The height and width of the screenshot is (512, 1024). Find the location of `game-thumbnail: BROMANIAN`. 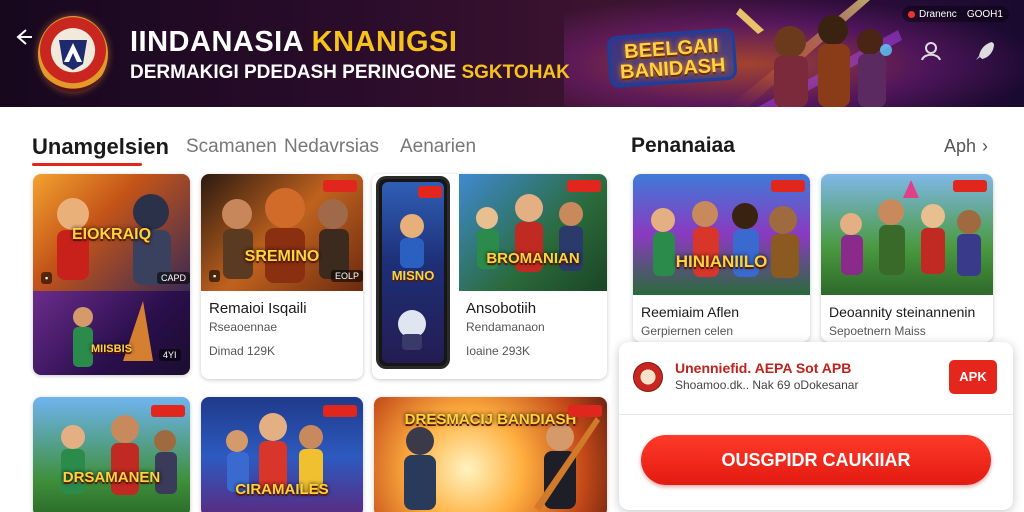

game-thumbnail: BROMANIAN is located at coordinates (533, 232).